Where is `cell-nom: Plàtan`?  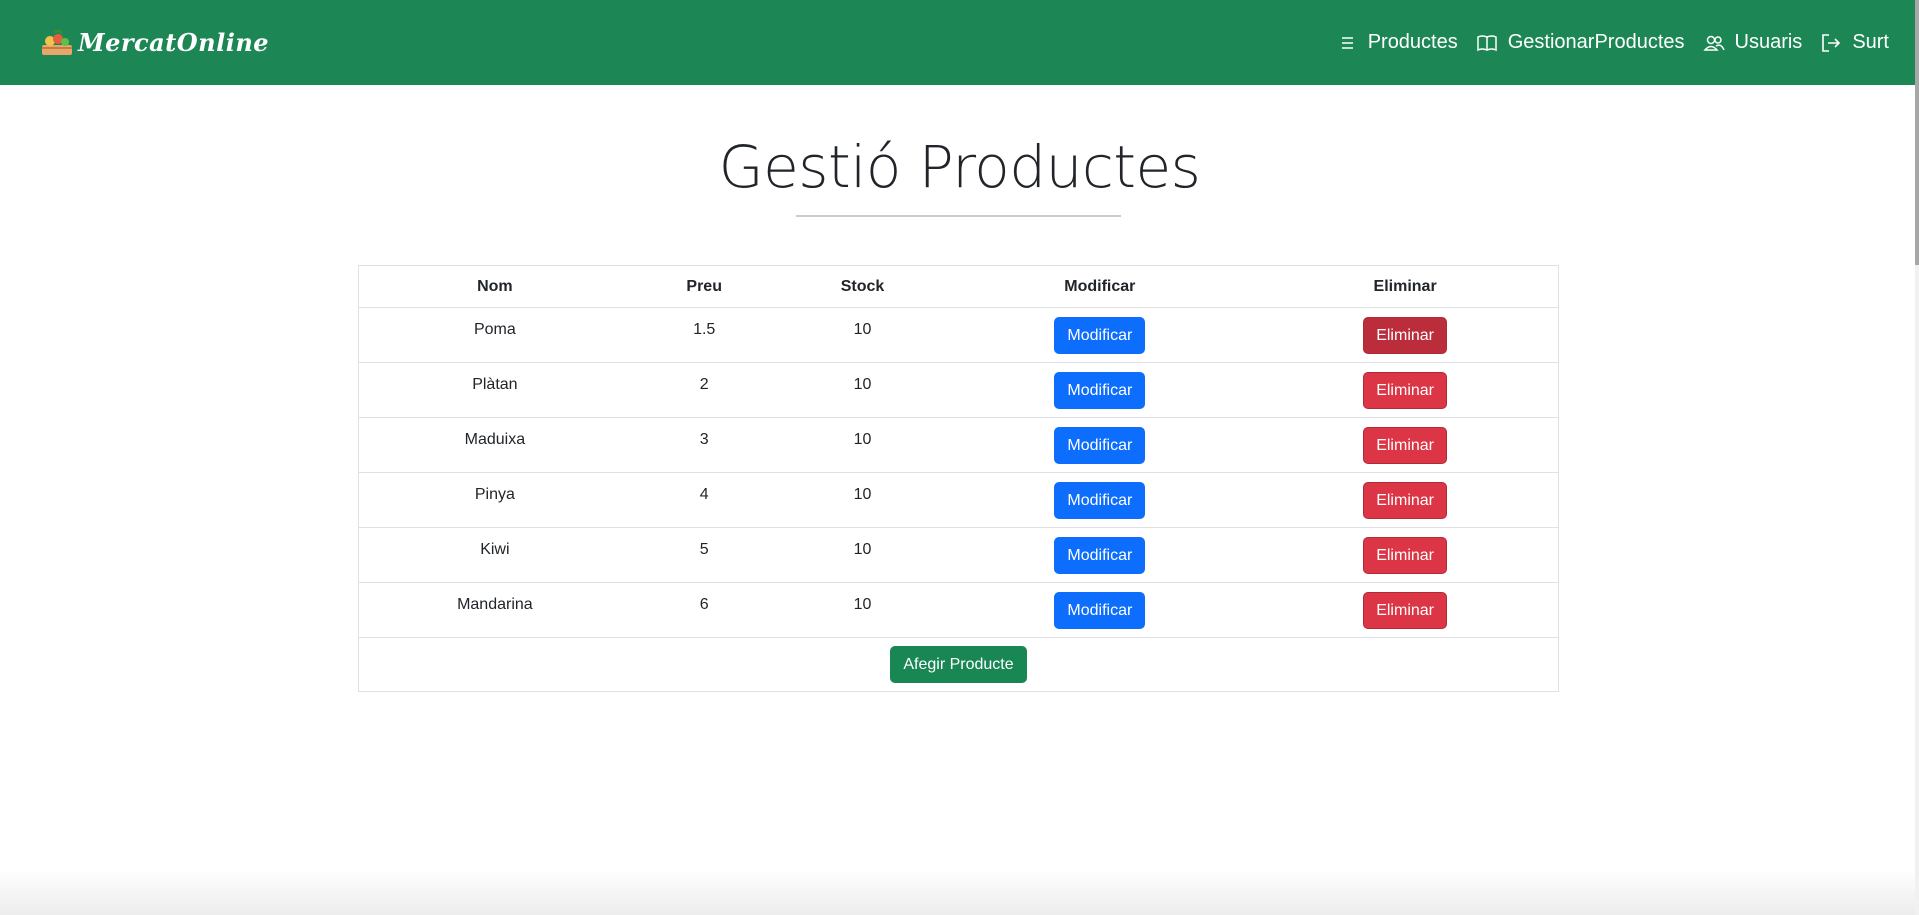
cell-nom: Plàtan is located at coordinates (495, 390).